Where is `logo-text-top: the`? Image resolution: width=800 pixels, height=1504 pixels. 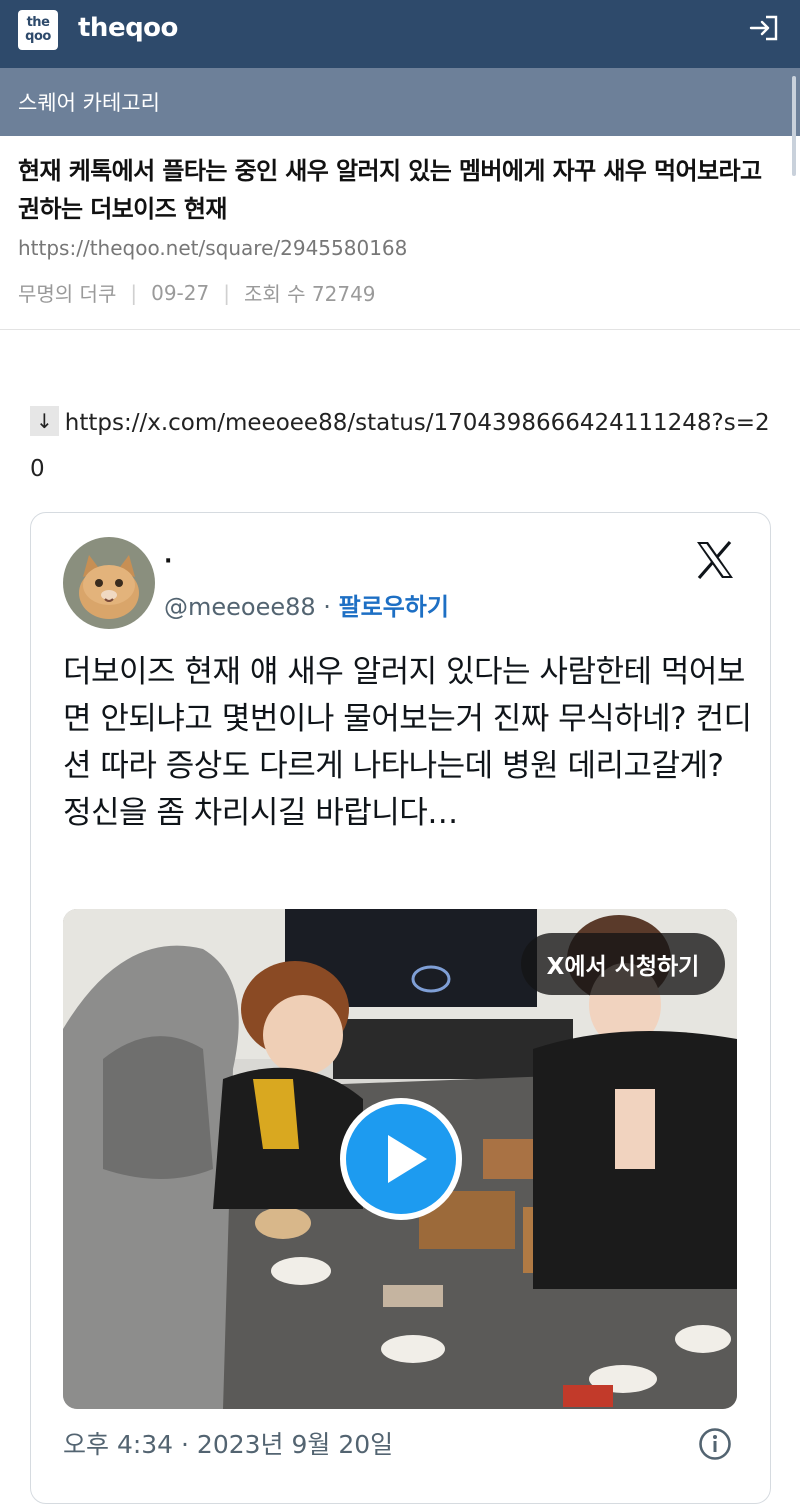
logo-text-top: the is located at coordinates (38, 22).